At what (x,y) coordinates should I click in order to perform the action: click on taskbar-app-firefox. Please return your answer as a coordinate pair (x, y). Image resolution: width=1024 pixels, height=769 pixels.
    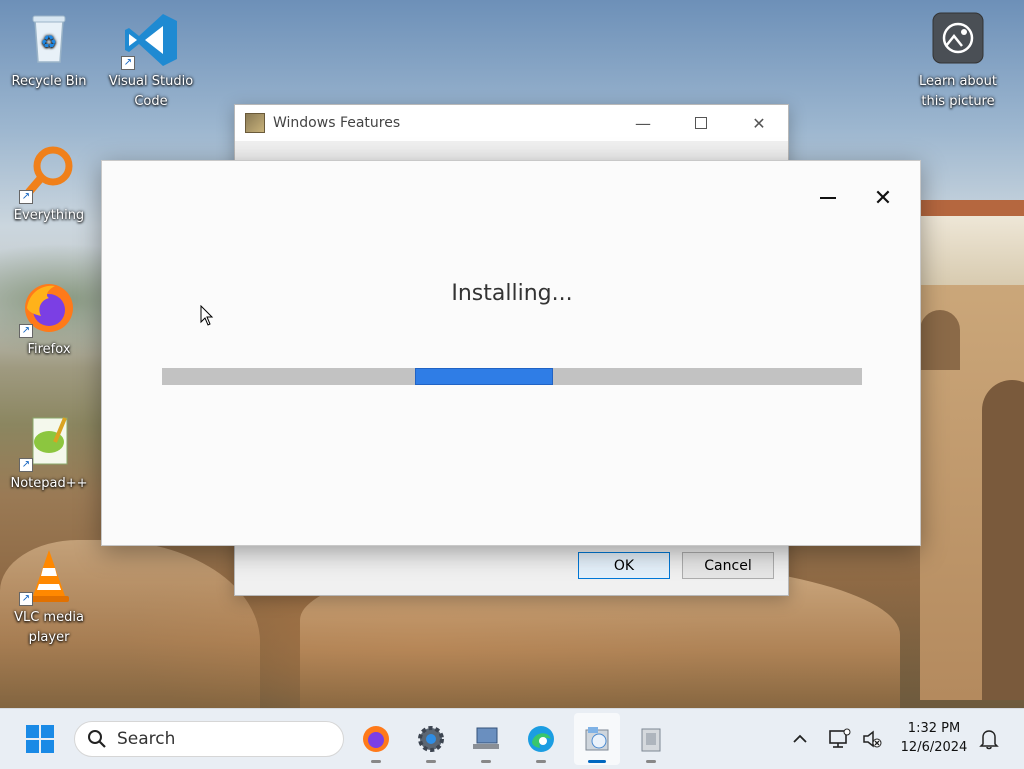
    Looking at the image, I should click on (376, 742).